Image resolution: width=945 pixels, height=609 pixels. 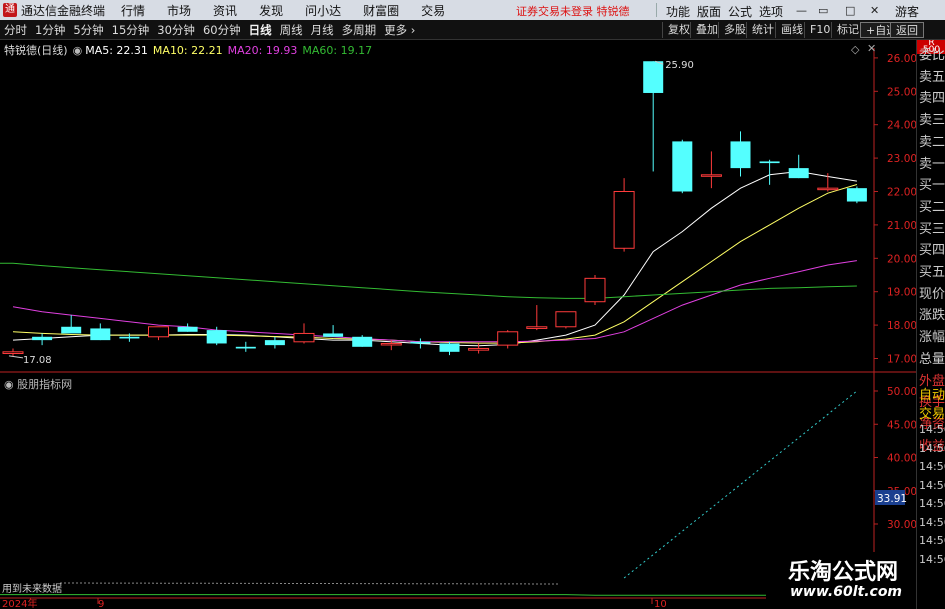 I want to click on restore-icon: ▭, so click(x=823, y=10).